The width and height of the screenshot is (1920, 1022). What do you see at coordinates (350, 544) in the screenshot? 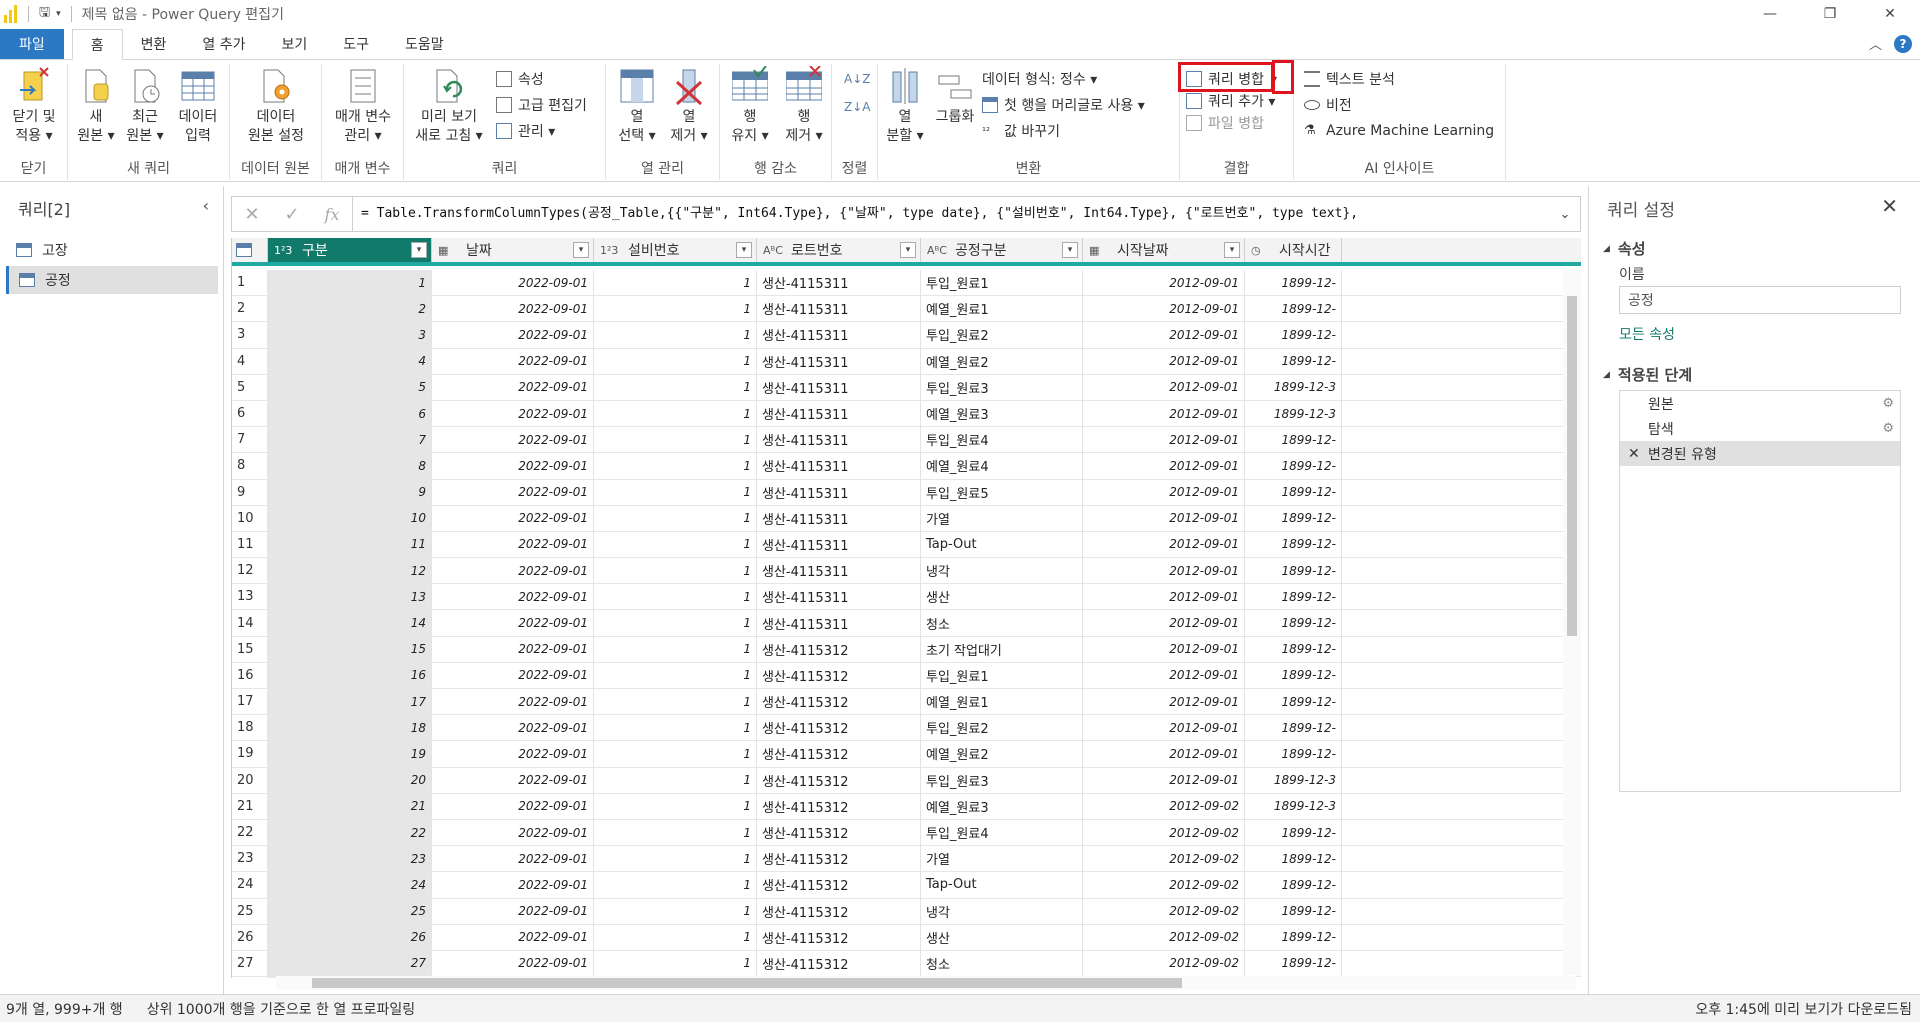
I see `table-cell: 11` at bounding box center [350, 544].